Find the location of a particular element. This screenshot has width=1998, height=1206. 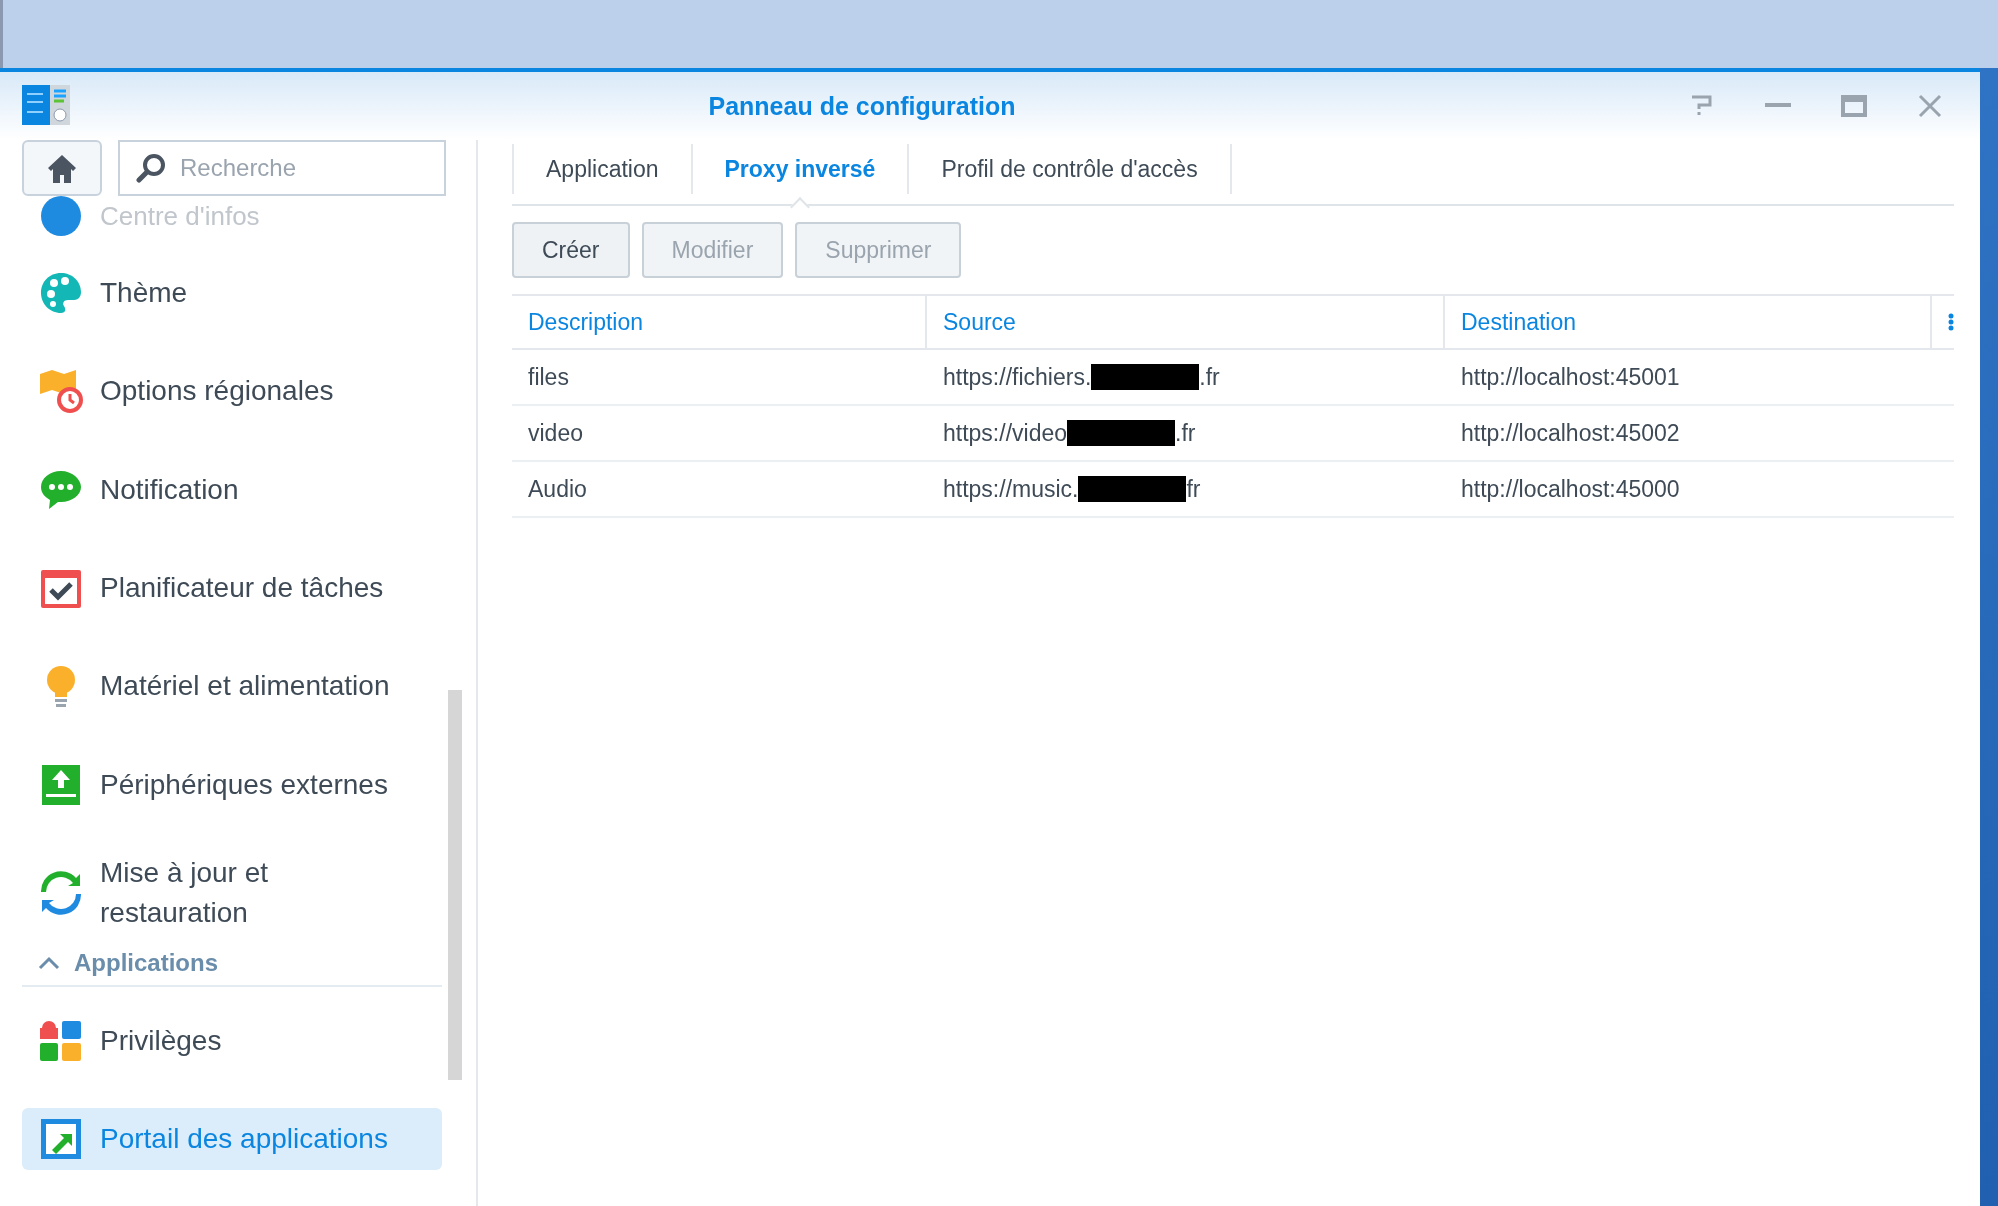

scrollbar is located at coordinates (455, 885).